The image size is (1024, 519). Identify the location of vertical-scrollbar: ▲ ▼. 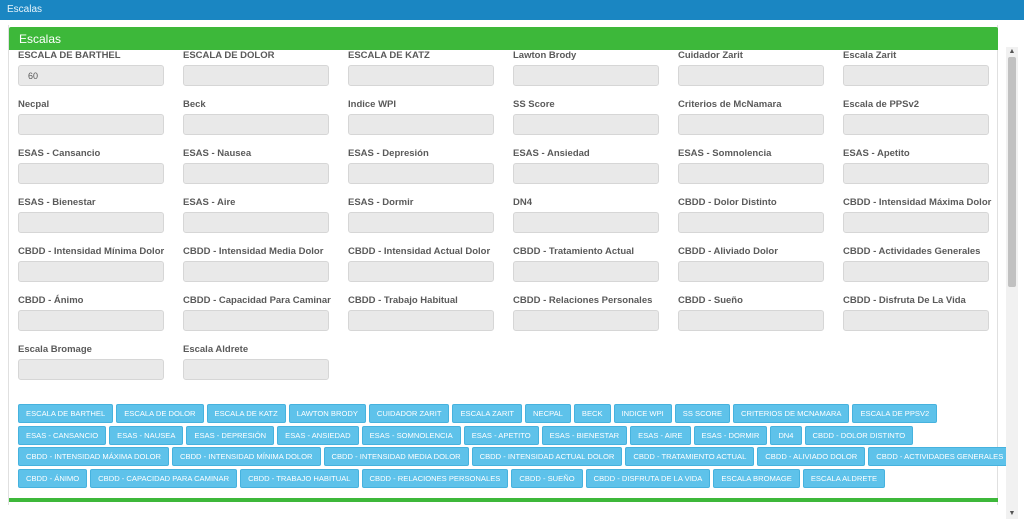
(1012, 283).